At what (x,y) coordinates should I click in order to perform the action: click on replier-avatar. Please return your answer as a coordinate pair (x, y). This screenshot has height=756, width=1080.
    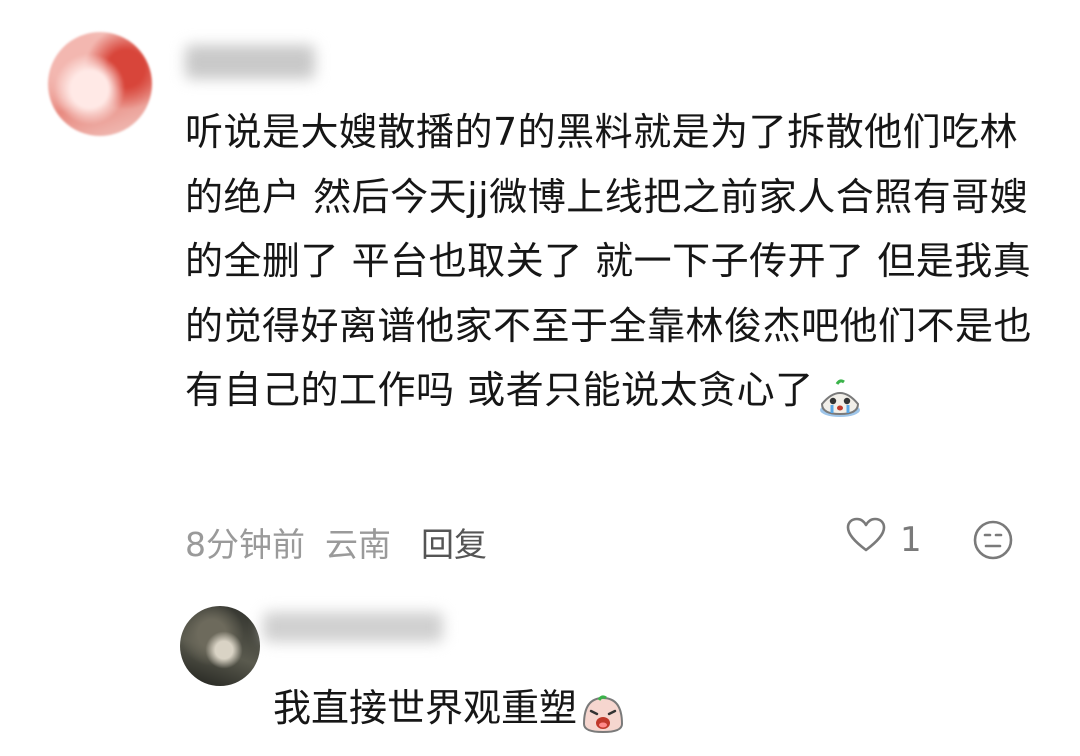
    Looking at the image, I should click on (220, 646).